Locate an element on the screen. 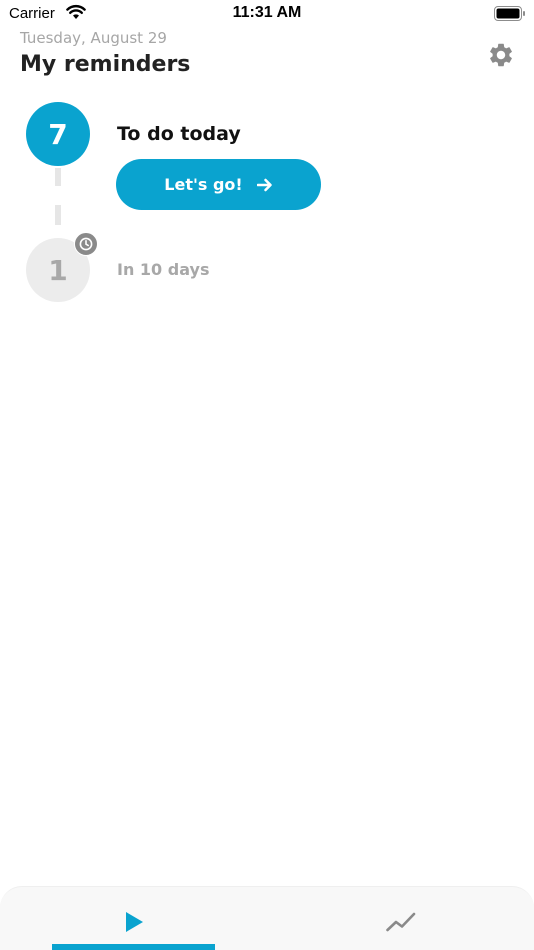  battery-icon is located at coordinates (509, 13).